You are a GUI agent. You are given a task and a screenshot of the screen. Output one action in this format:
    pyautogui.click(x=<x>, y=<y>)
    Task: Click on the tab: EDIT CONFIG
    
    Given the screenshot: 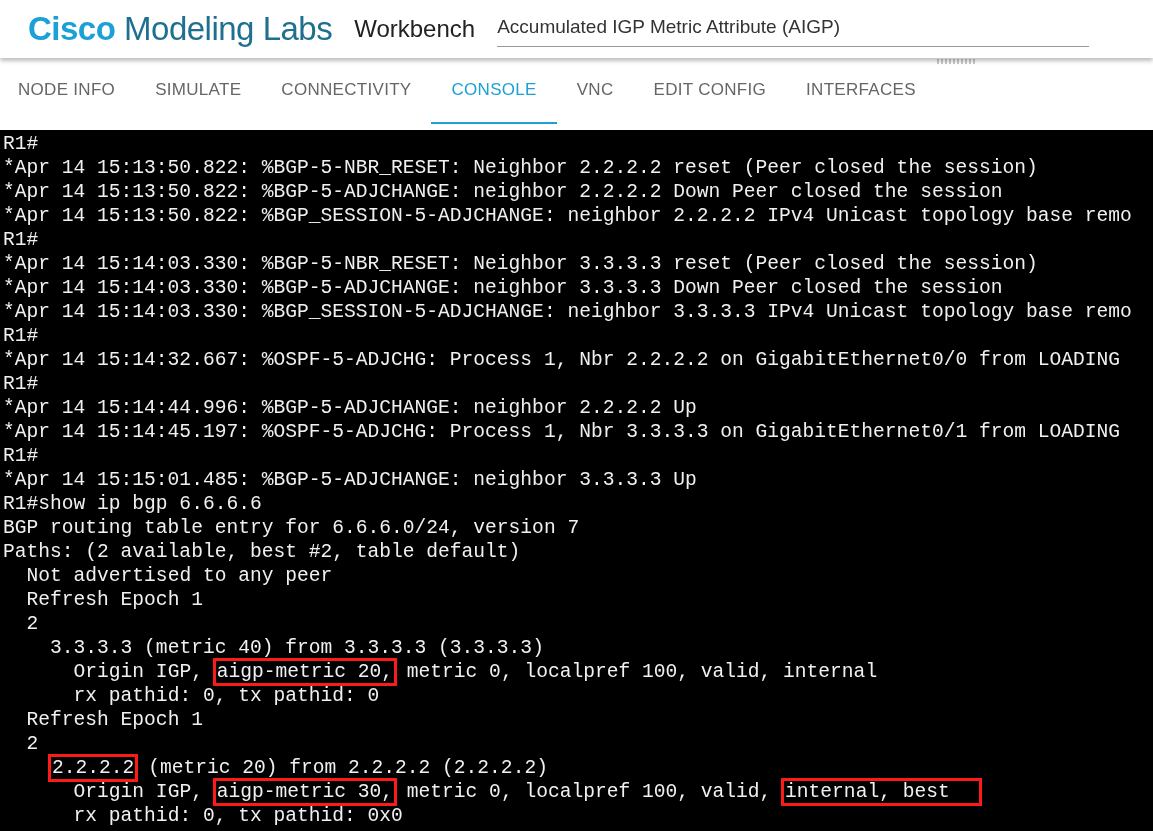 What is the action you would take?
    pyautogui.click(x=710, y=91)
    